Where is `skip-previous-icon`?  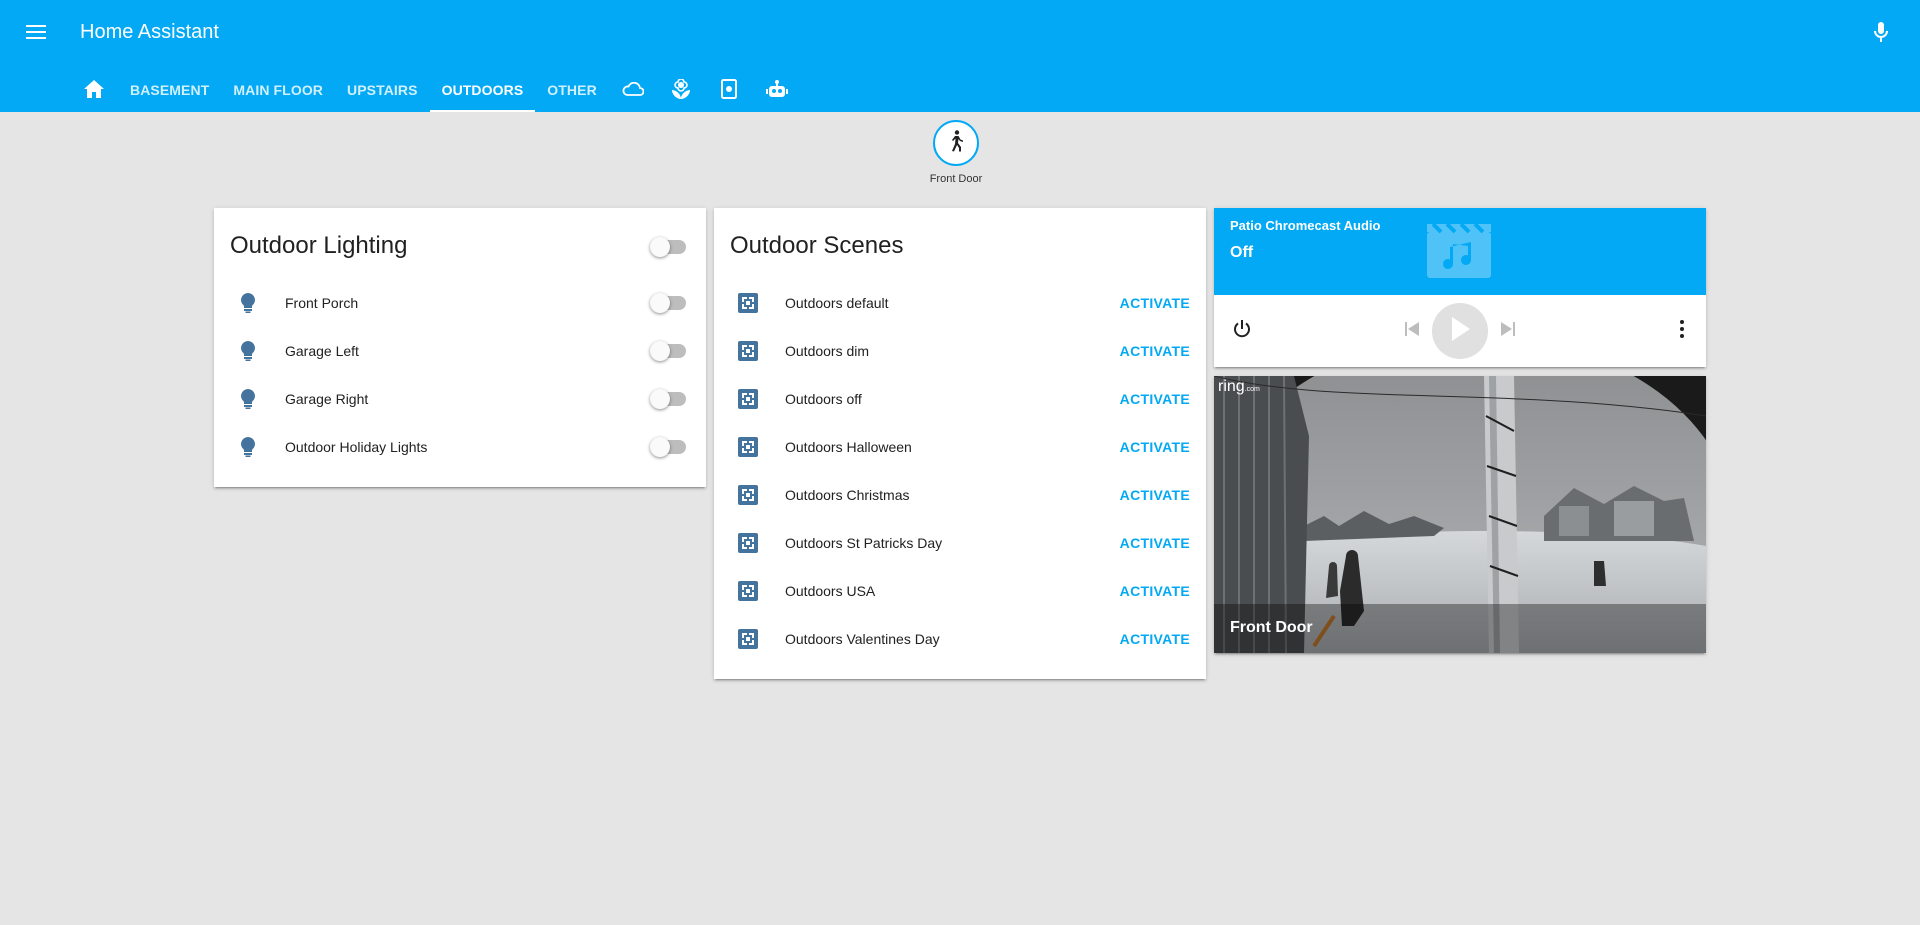
skip-previous-icon is located at coordinates (1412, 331).